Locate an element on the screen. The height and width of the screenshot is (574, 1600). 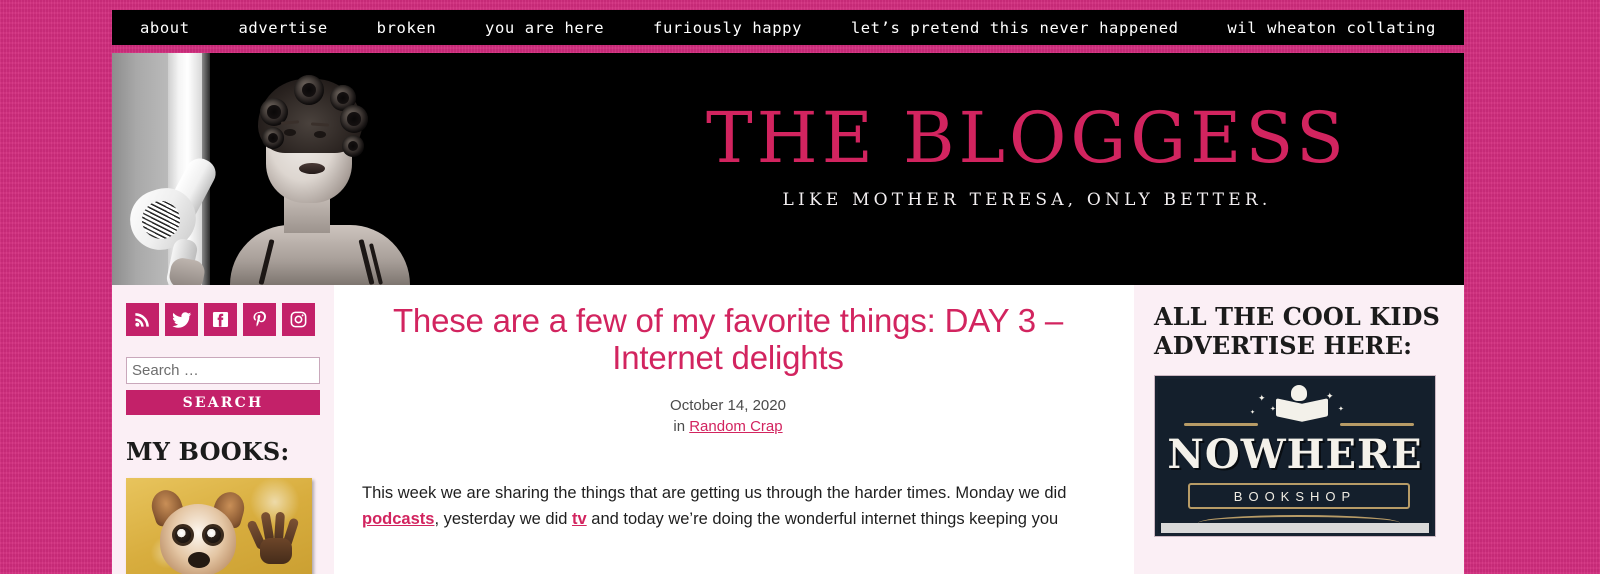
nav-item-broken: broken is located at coordinates (407, 28).